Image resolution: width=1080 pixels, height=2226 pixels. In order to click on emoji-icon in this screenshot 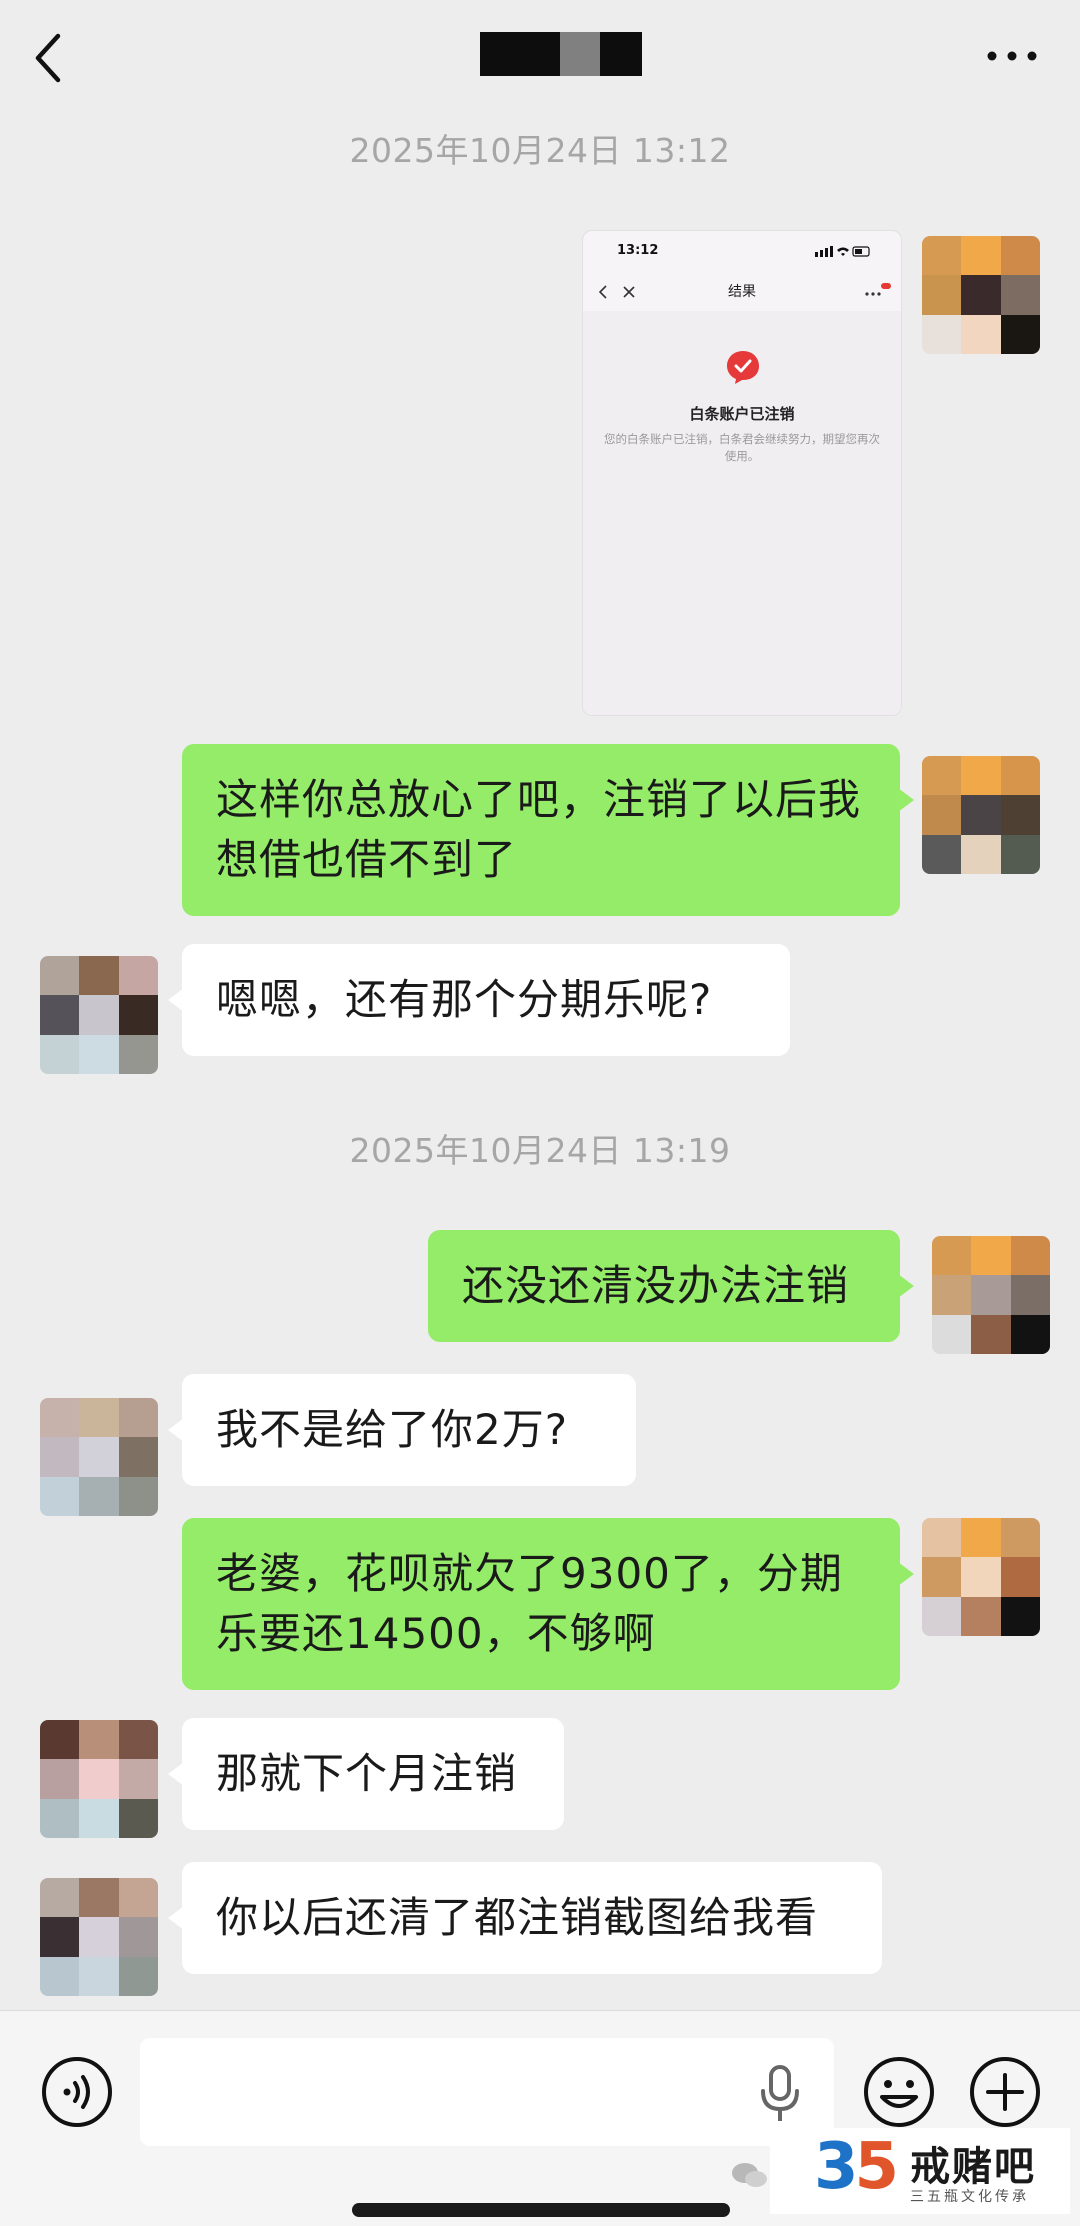, I will do `click(899, 2092)`.